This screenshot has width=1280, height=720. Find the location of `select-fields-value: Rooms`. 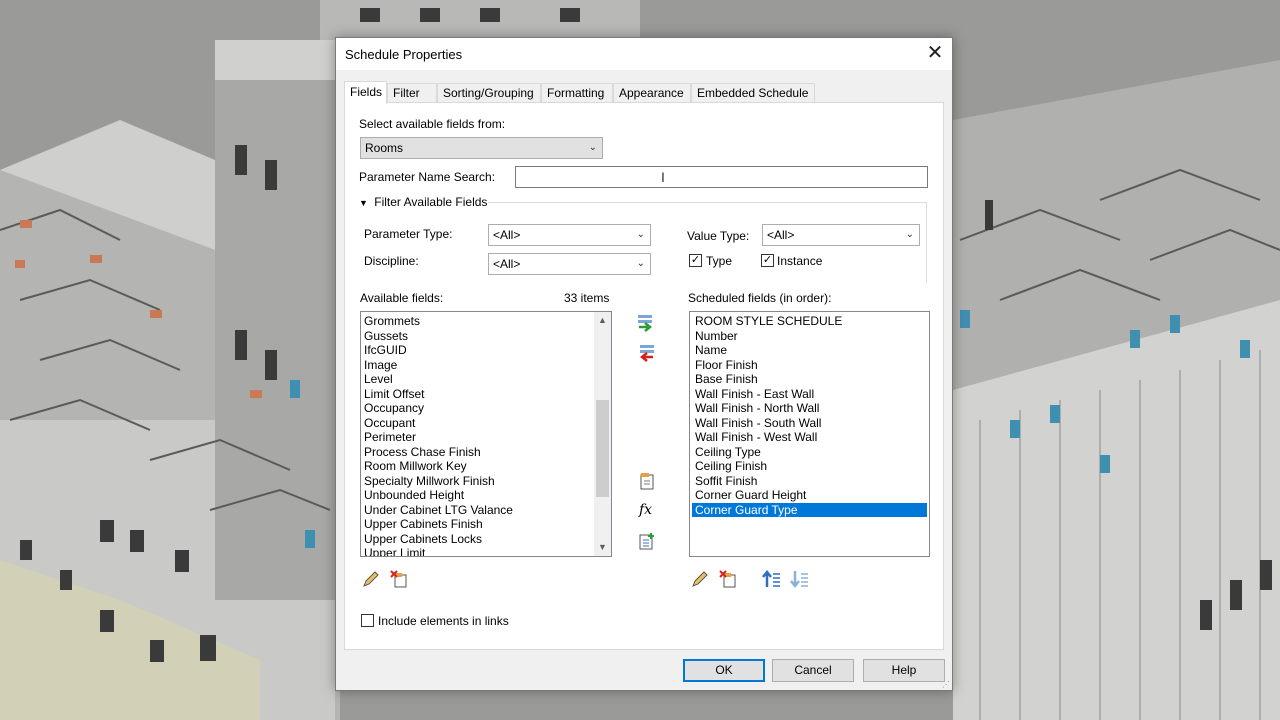

select-fields-value: Rooms is located at coordinates (384, 148).